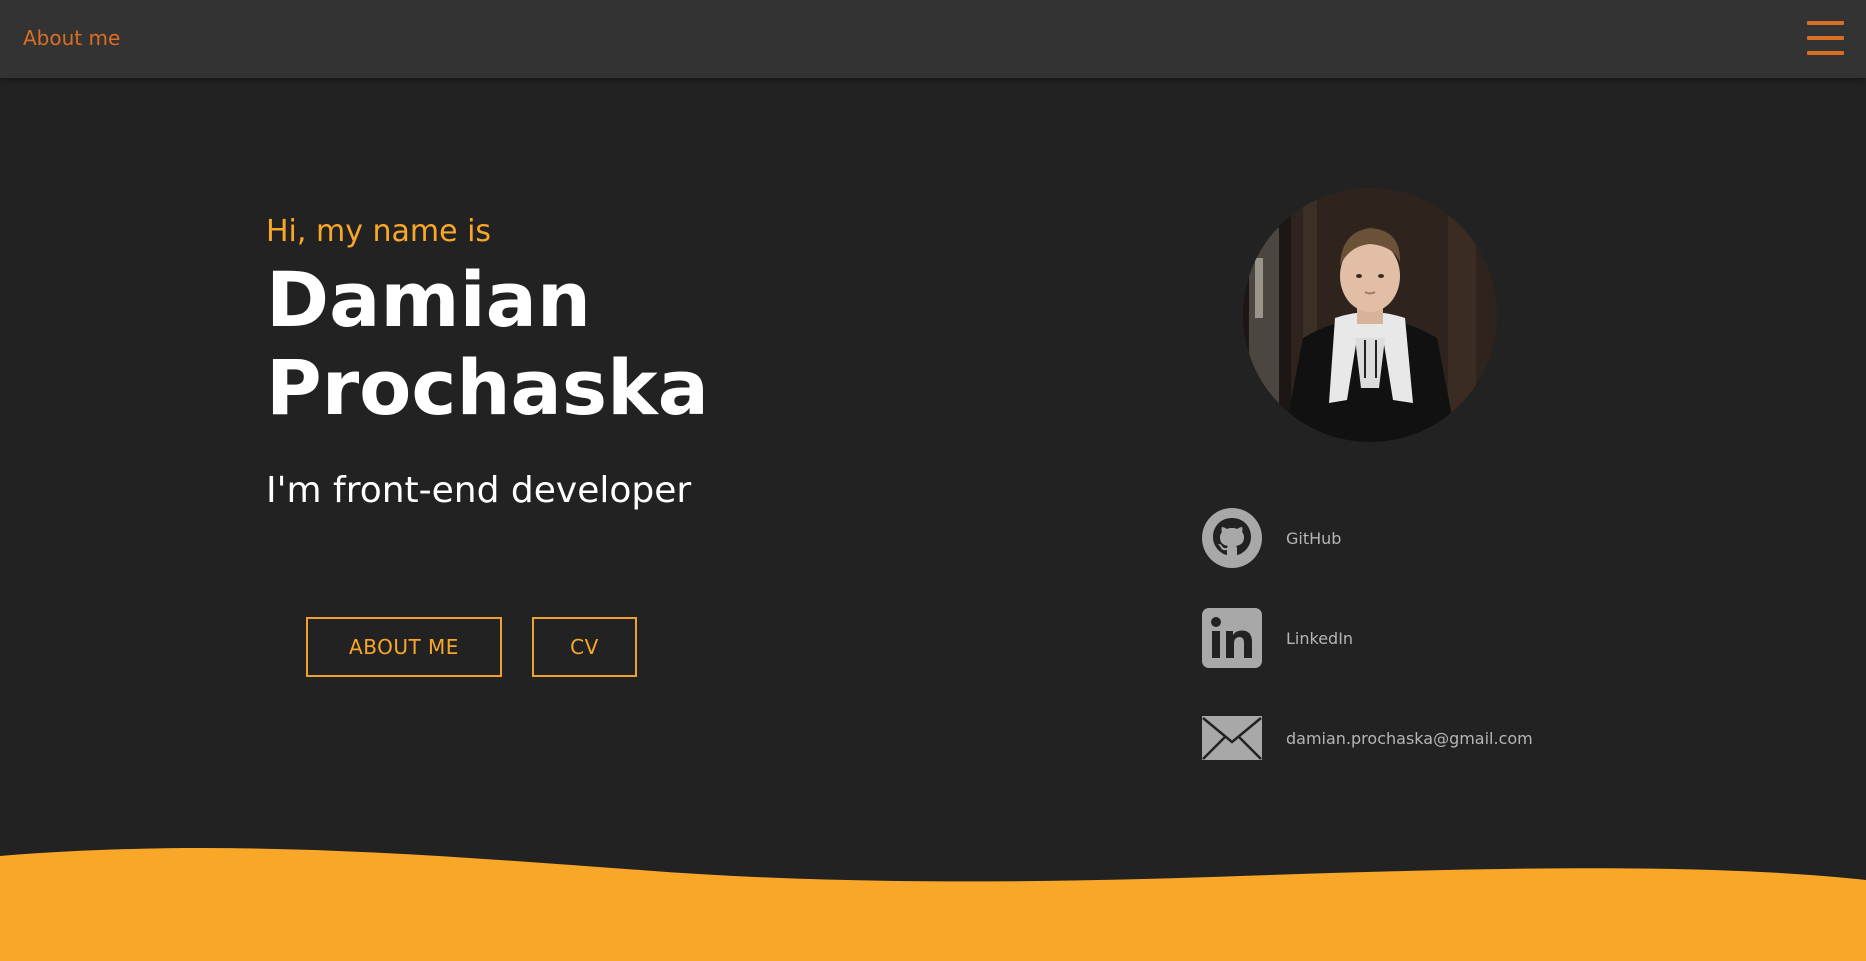  What do you see at coordinates (1409, 738) in the screenshot?
I see `contact-email-label: damian.prochaska@gmail.com` at bounding box center [1409, 738].